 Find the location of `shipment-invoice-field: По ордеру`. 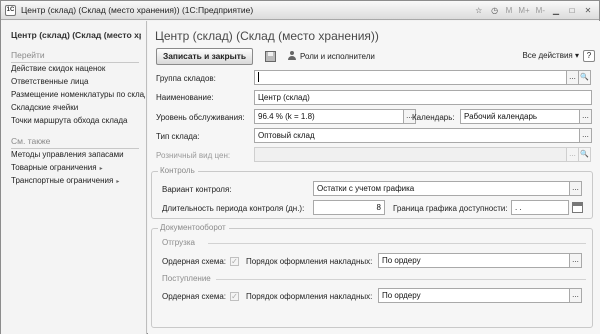

shipment-invoice-field: По ордеру is located at coordinates (474, 260).